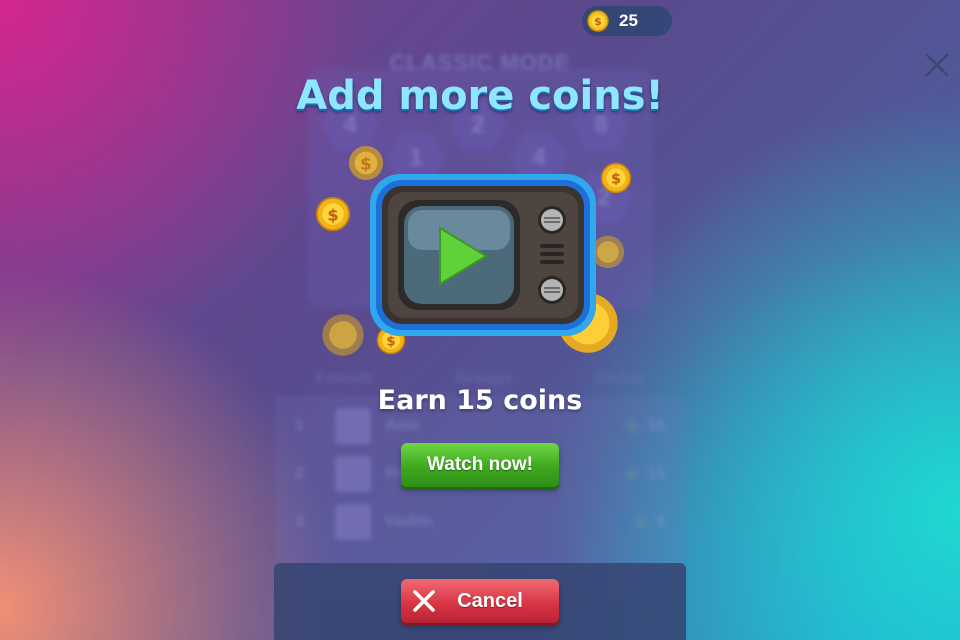 The height and width of the screenshot is (640, 960). I want to click on leaderboard-row: 3 Vadim ★ 8, so click(480, 522).